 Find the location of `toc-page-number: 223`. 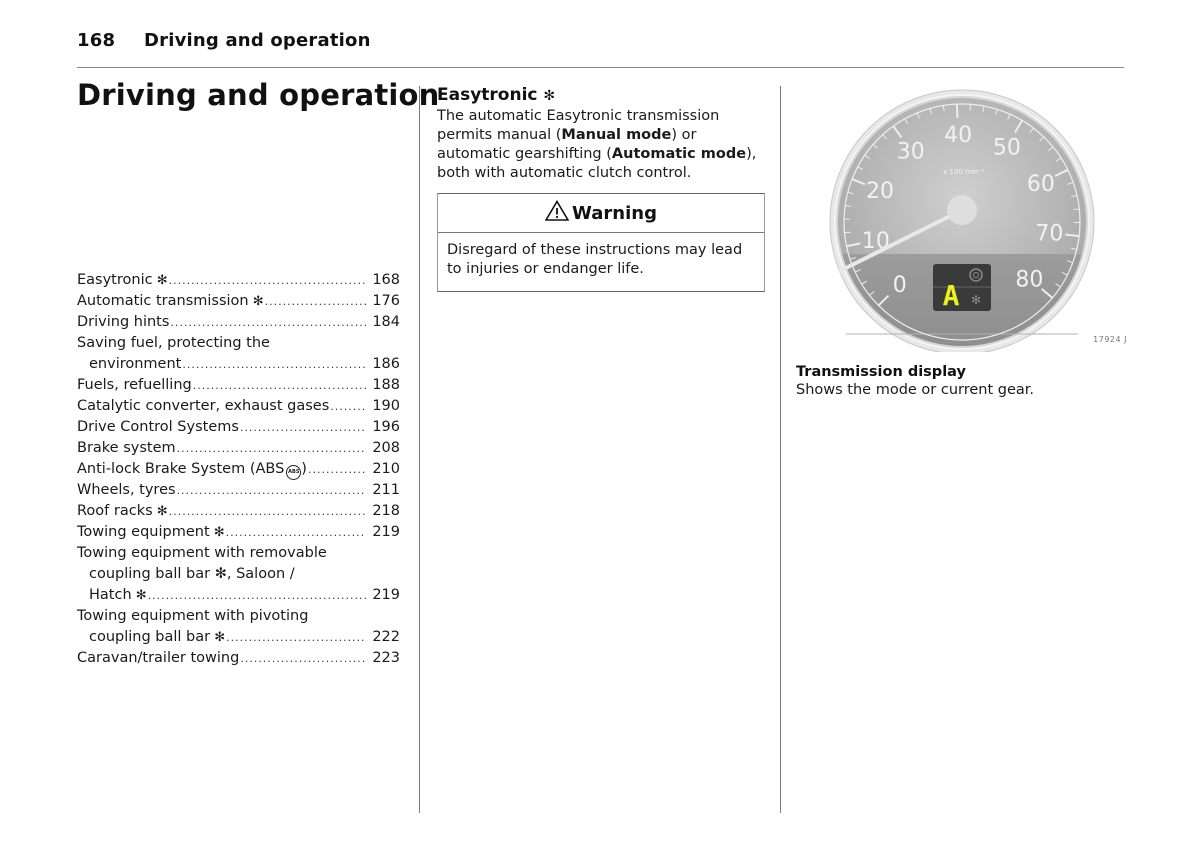

toc-page-number: 223 is located at coordinates (386, 658).